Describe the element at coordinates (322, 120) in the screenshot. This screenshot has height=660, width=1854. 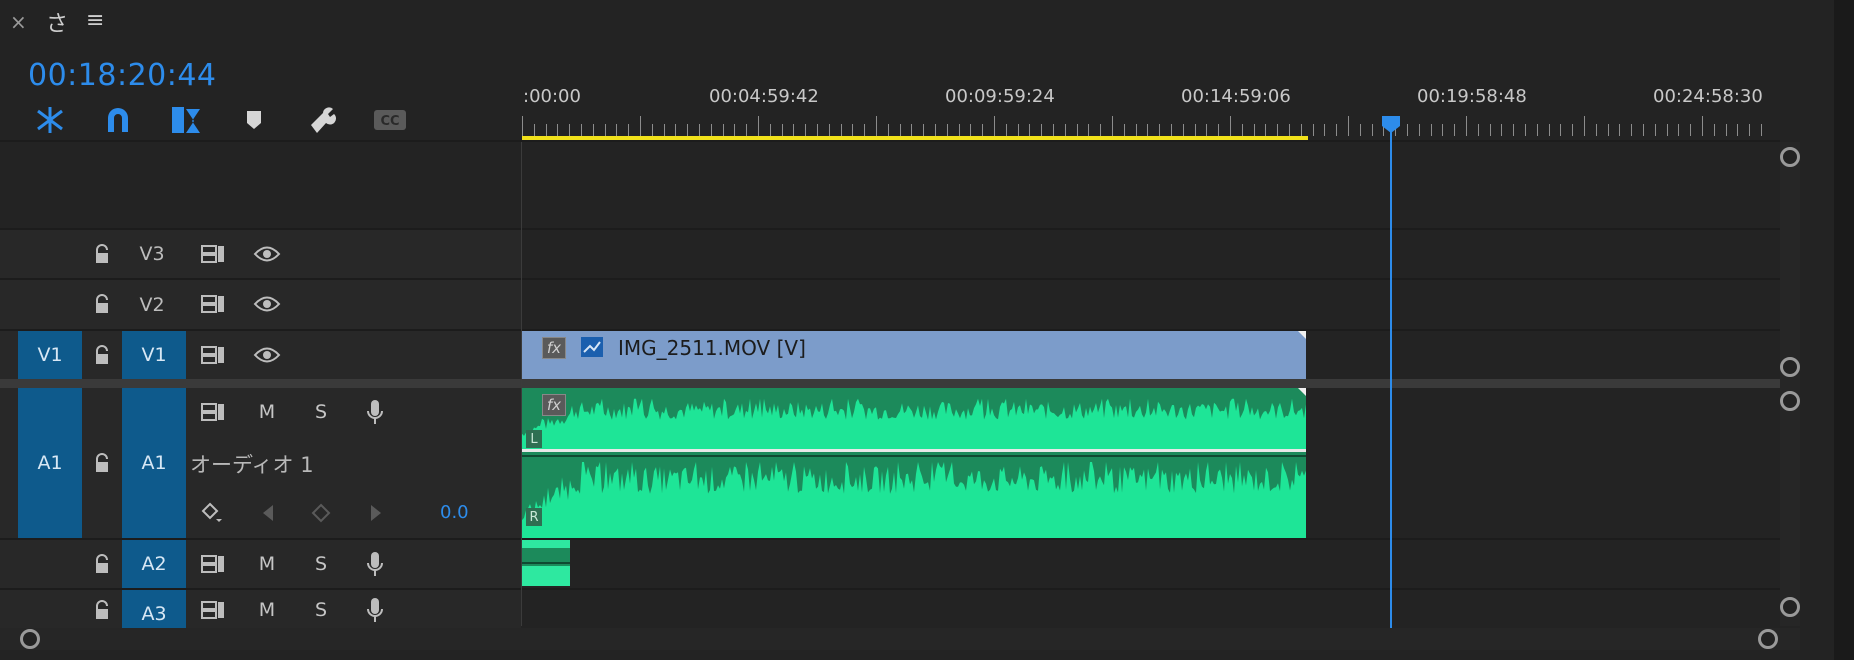
I see `wrench-settings-icon` at that location.